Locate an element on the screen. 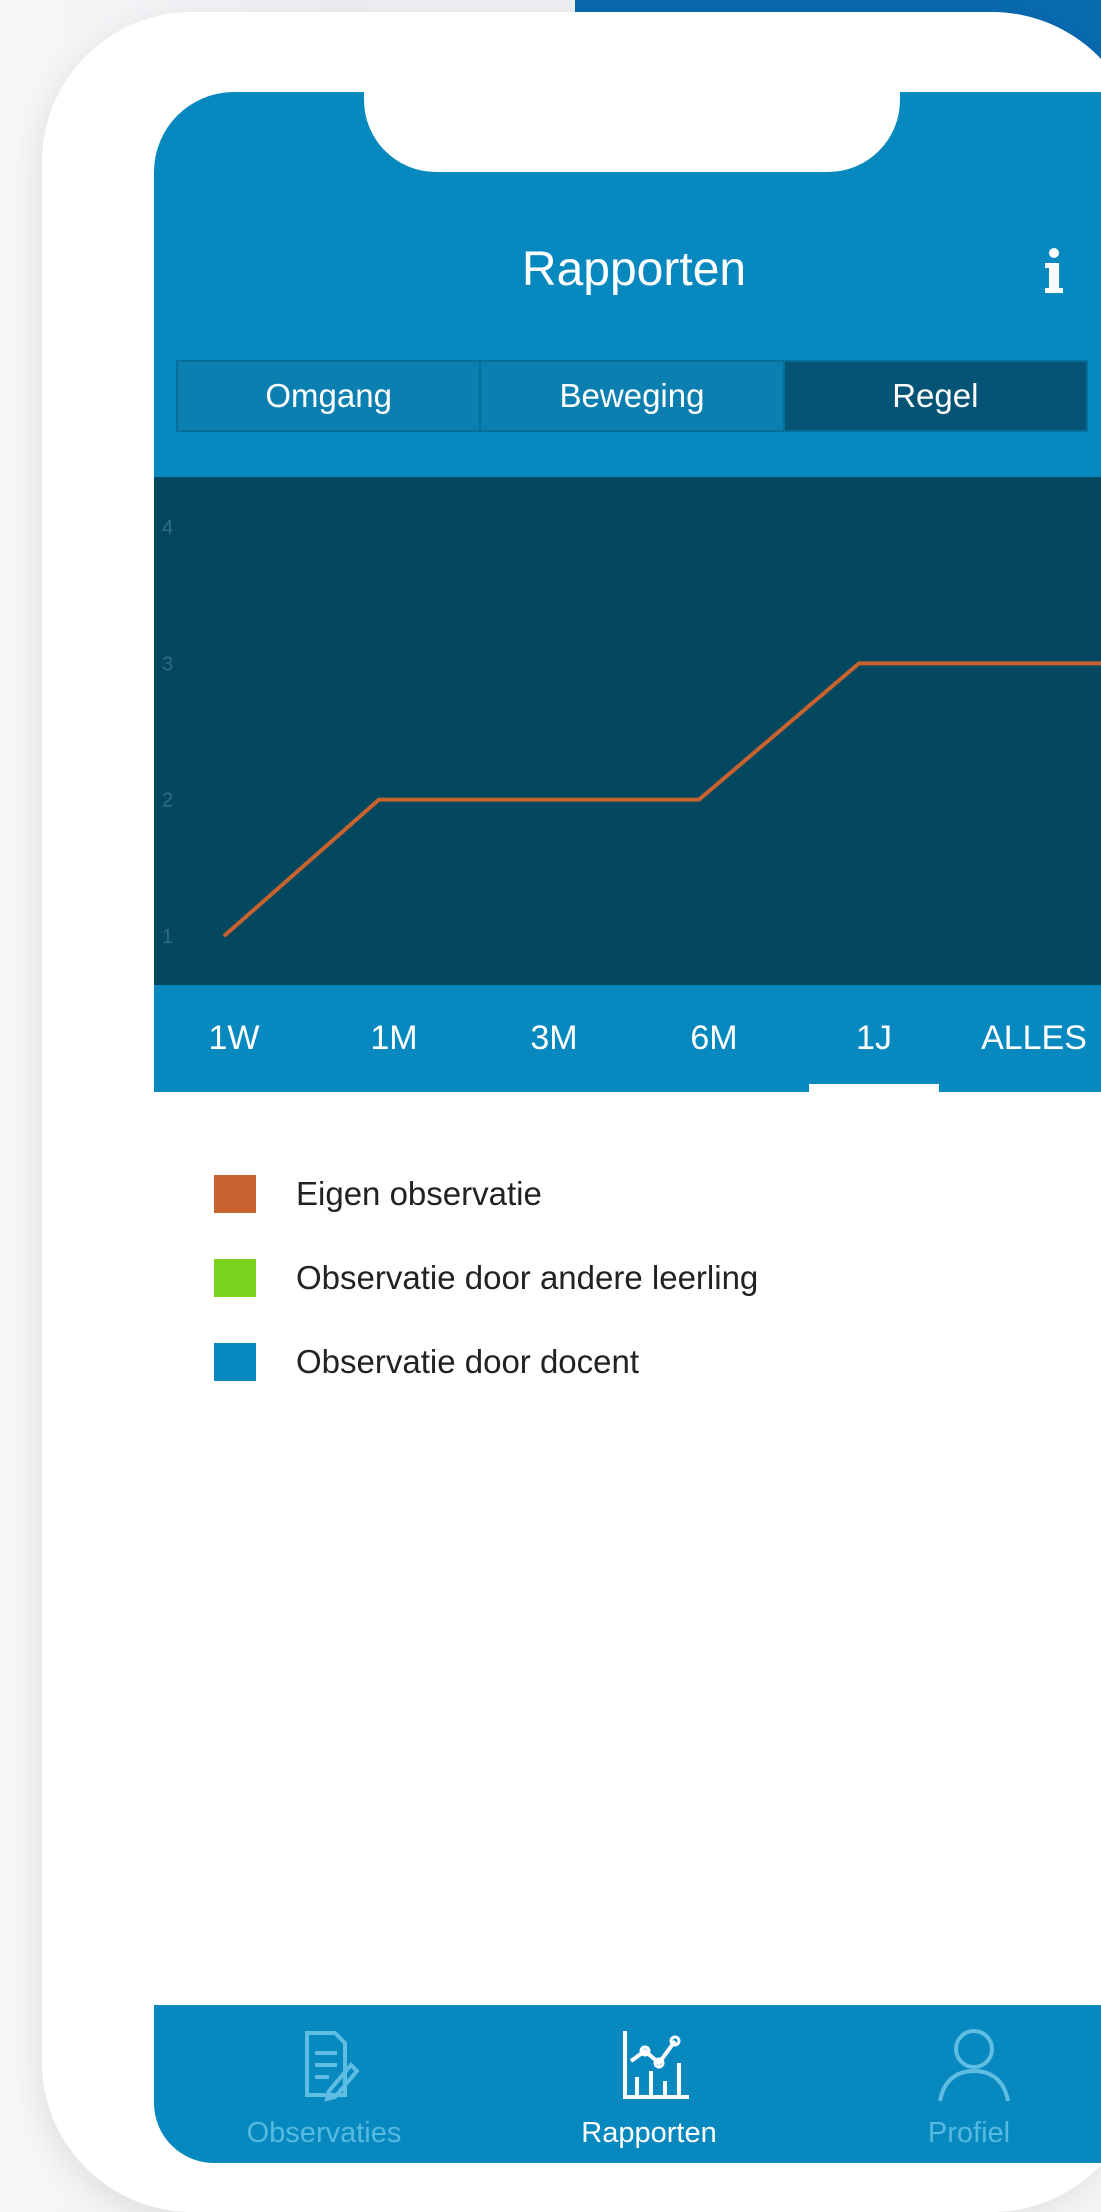  legend-item: Observatie door andere leerling is located at coordinates (486, 1278).